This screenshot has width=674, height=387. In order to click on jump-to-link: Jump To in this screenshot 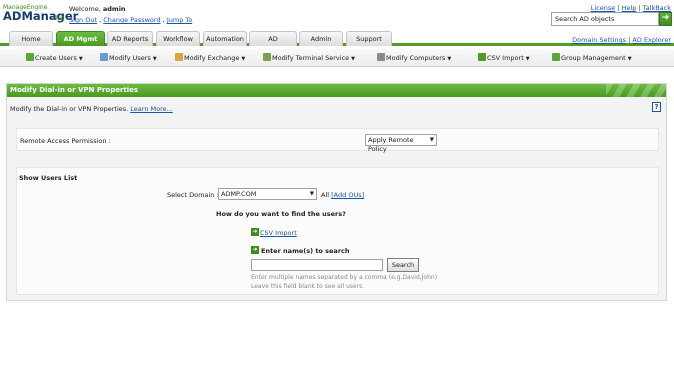, I will do `click(179, 20)`.